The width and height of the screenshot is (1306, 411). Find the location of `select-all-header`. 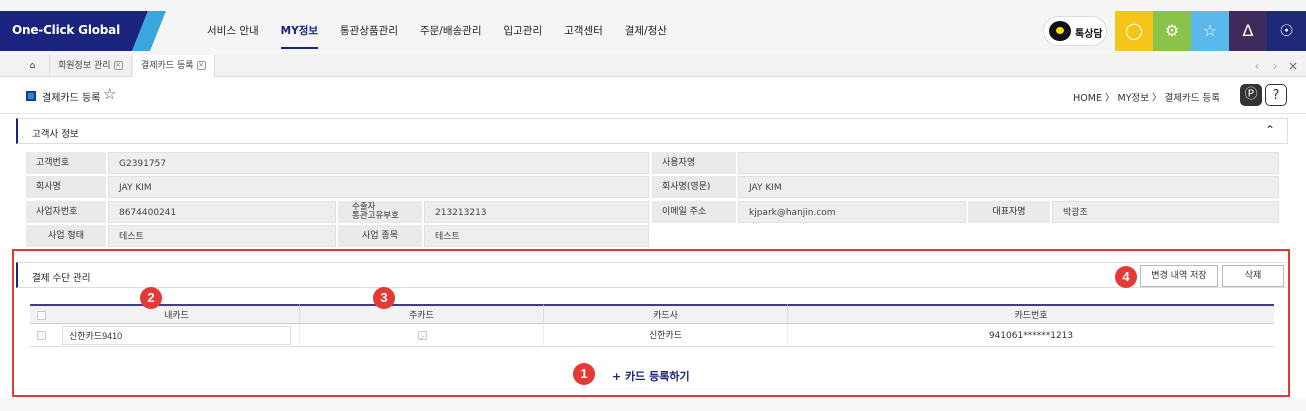

select-all-header is located at coordinates (42, 314).